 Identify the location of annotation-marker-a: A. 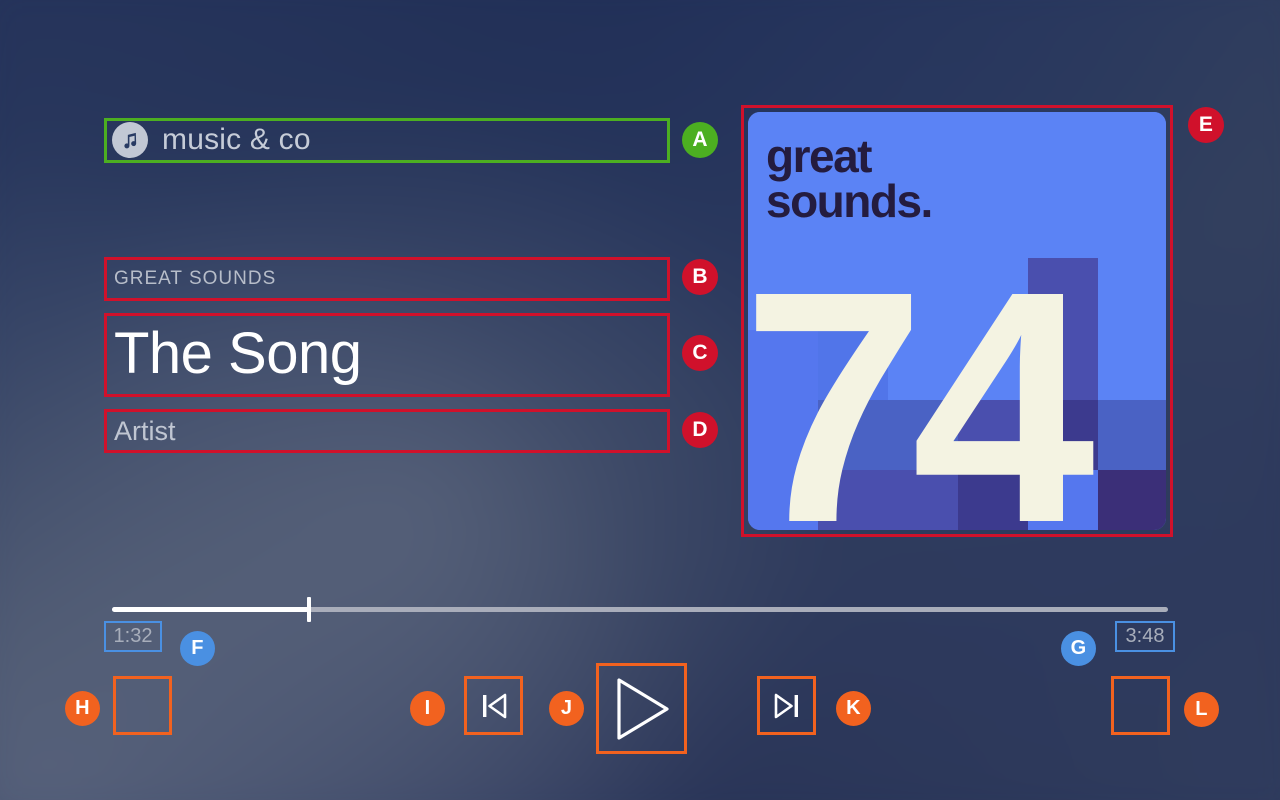
(700, 140).